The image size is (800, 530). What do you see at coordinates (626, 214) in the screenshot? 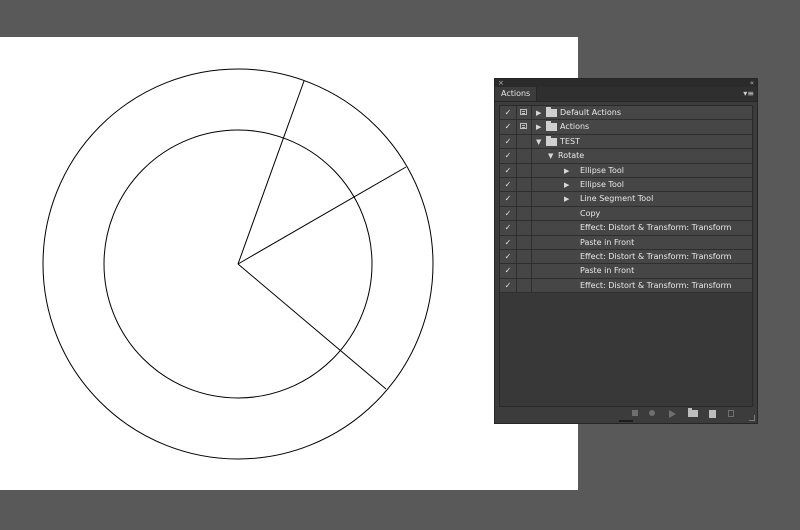
I see `command-row: ✓ Copy` at bounding box center [626, 214].